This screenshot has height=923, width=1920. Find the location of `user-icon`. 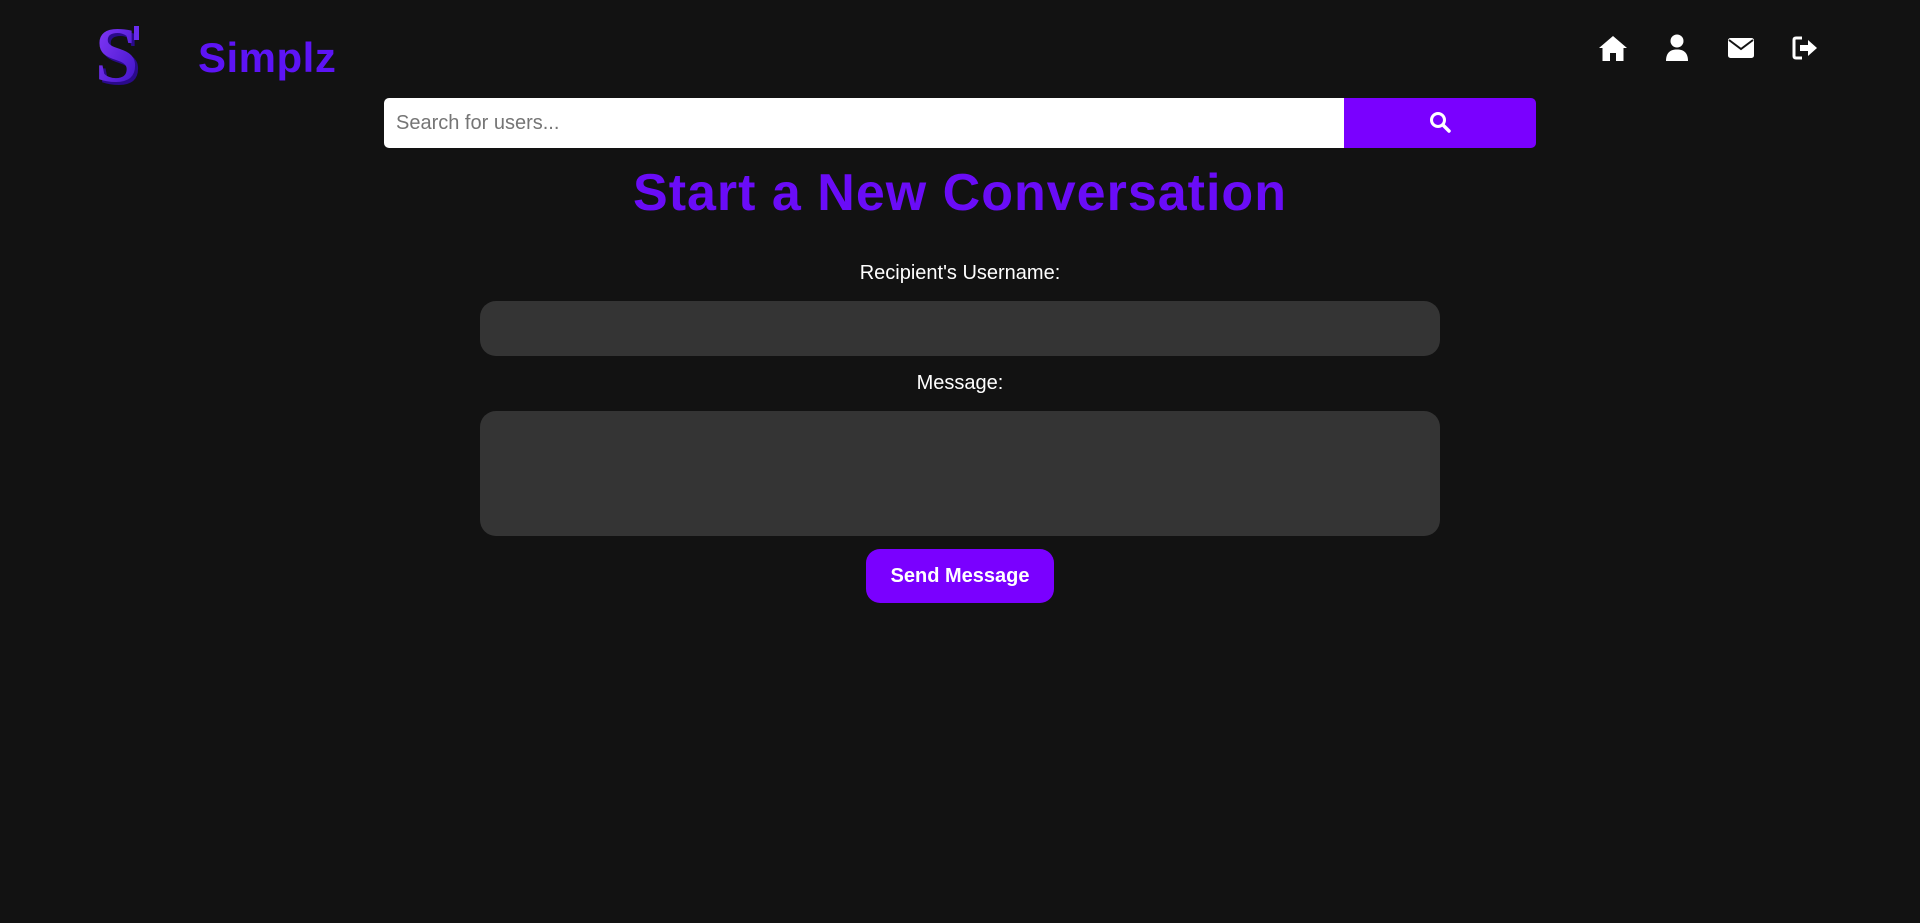

user-icon is located at coordinates (1677, 48).